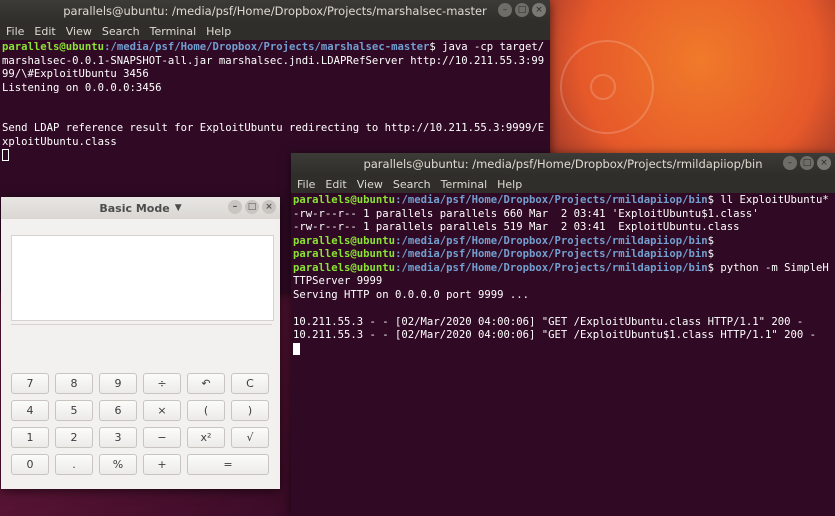 The height and width of the screenshot is (516, 835). Describe the element at coordinates (206, 410) in the screenshot. I see `key-open-paren: (` at that location.